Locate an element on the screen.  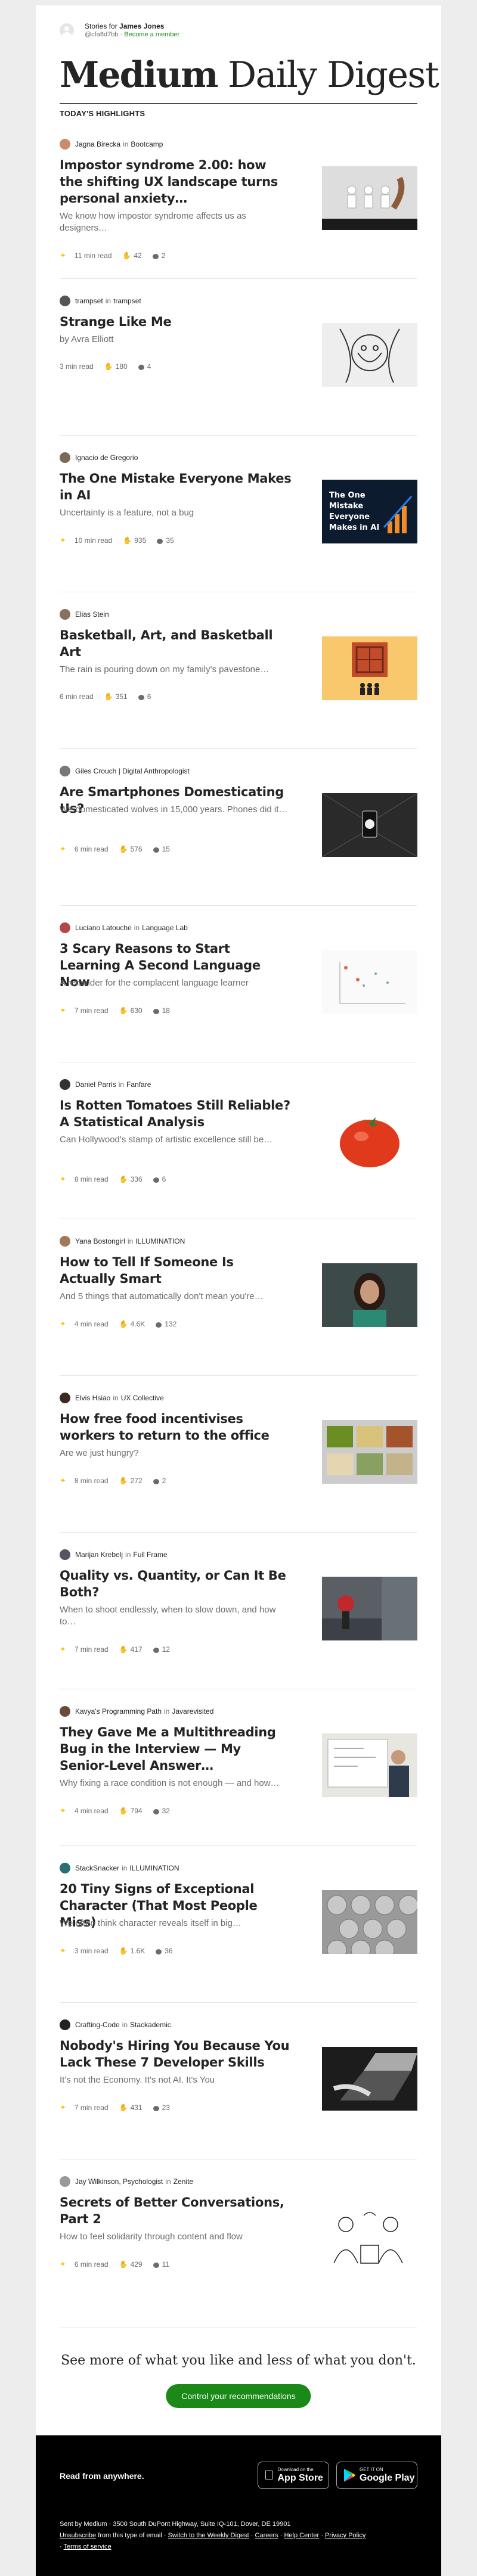
author-name: Kavya's Programming Path is located at coordinates (118, 1712).